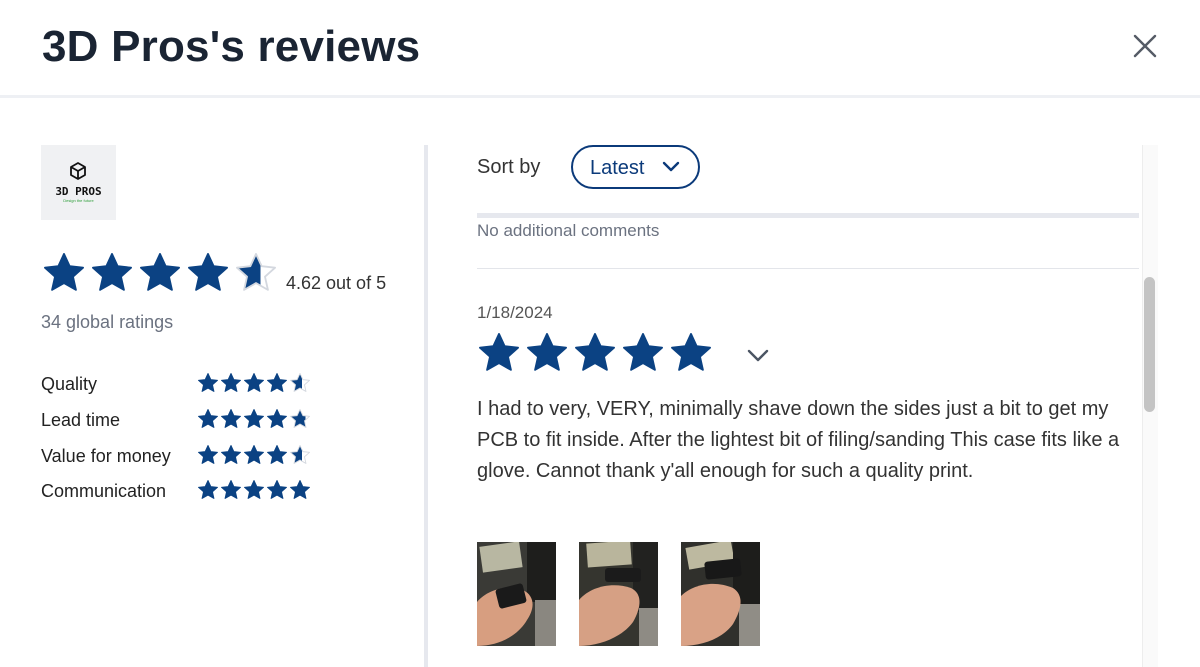 This screenshot has width=1200, height=667. Describe the element at coordinates (808, 268) in the screenshot. I see `review-separator` at that location.